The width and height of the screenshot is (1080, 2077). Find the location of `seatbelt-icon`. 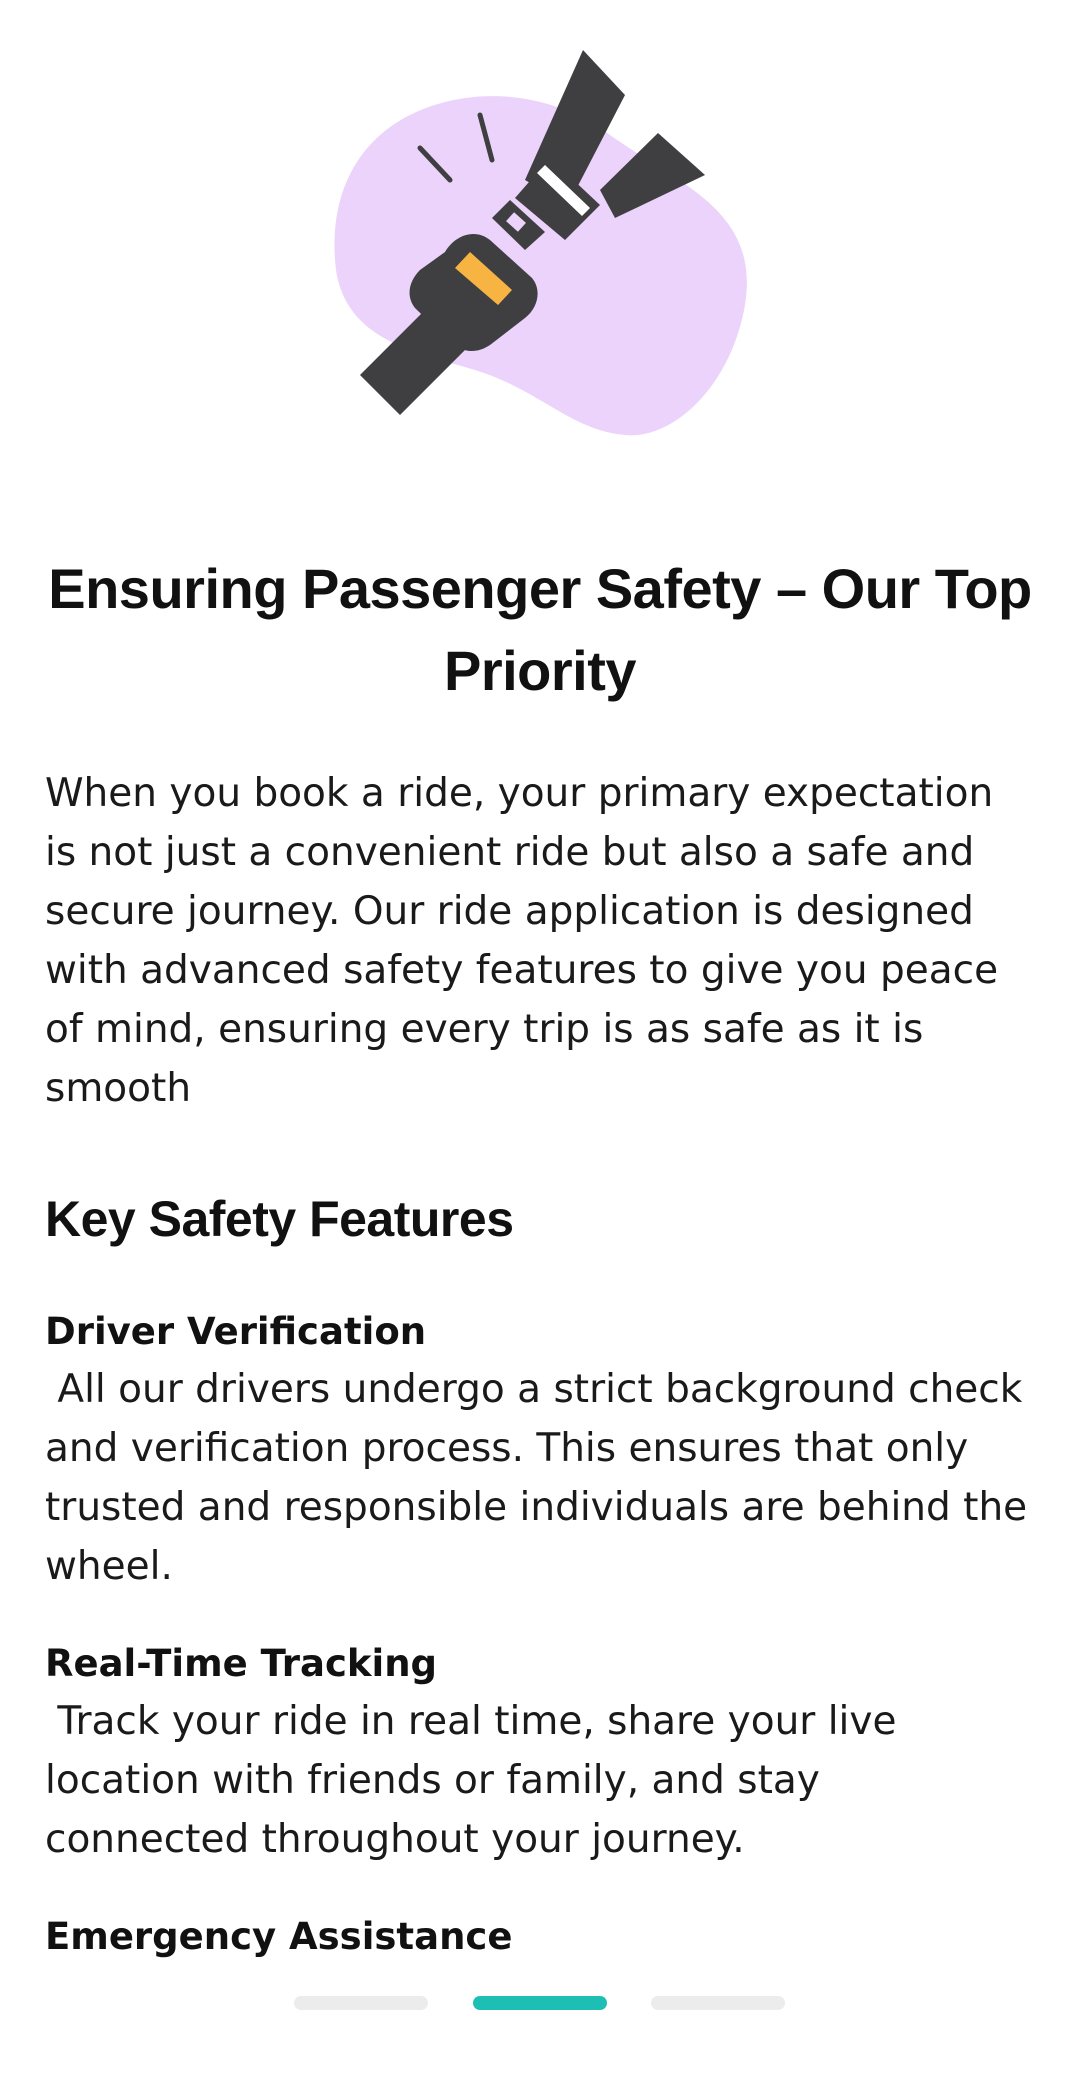

seatbelt-icon is located at coordinates (540, 243).